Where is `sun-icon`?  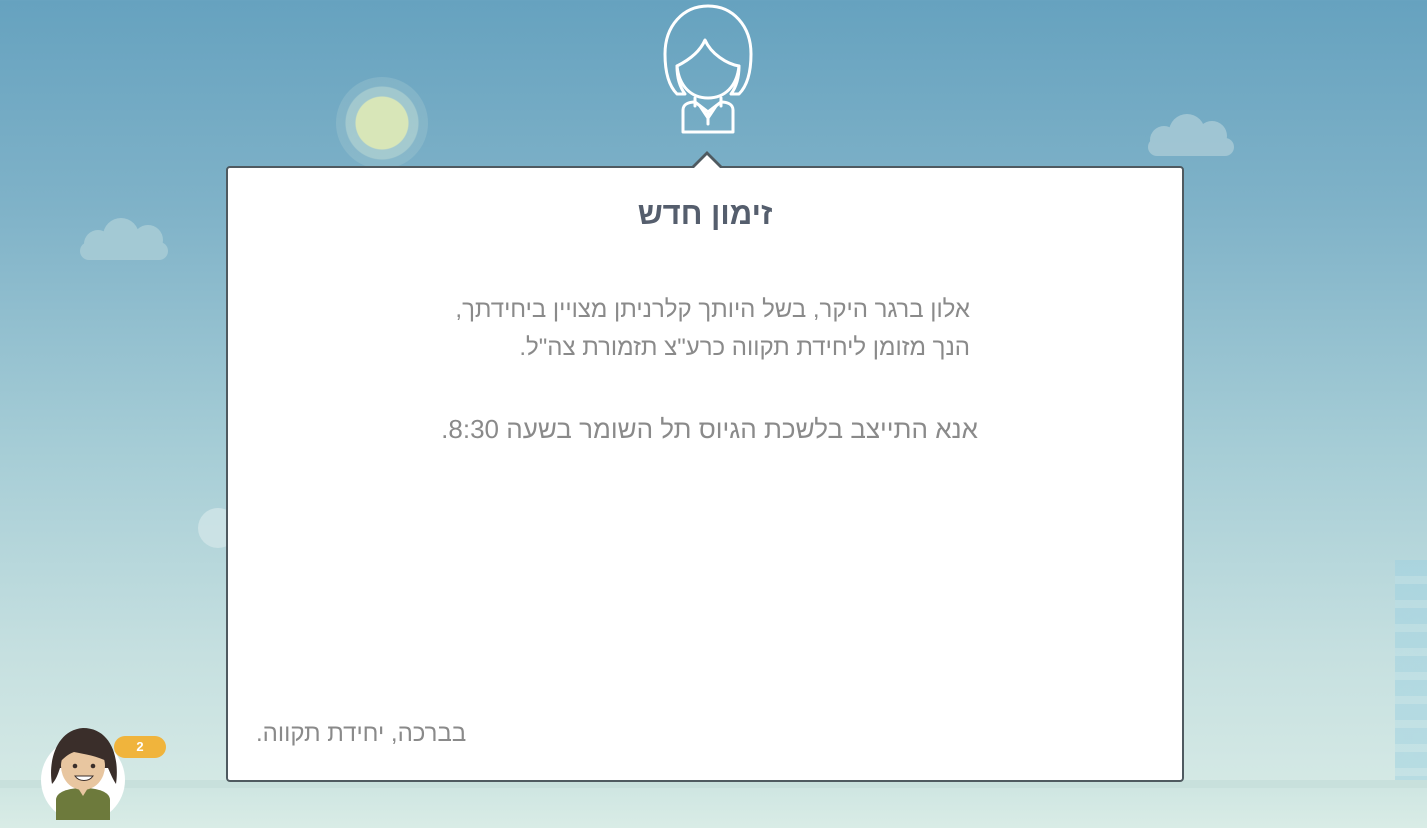 sun-icon is located at coordinates (382, 123).